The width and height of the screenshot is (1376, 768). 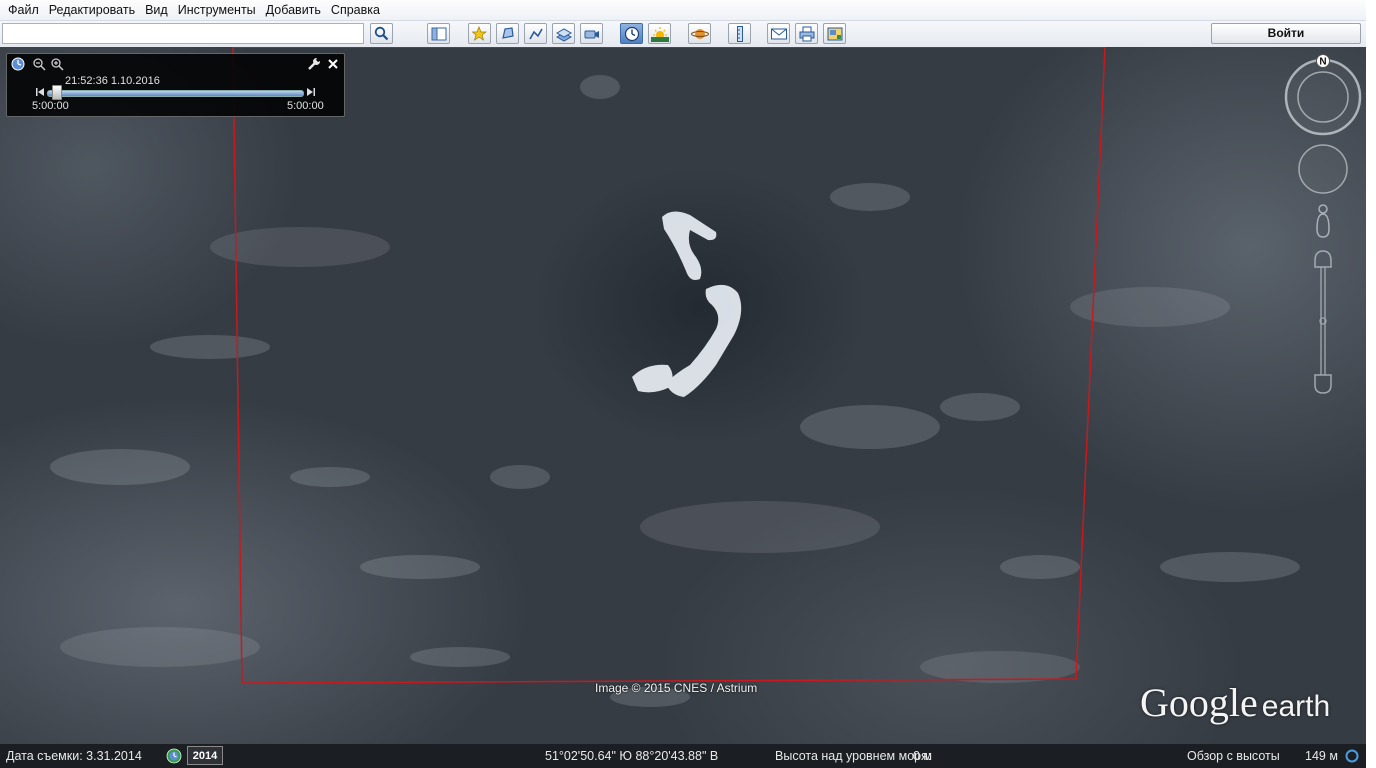 I want to click on historical-imagery-icon, so click(x=631, y=33).